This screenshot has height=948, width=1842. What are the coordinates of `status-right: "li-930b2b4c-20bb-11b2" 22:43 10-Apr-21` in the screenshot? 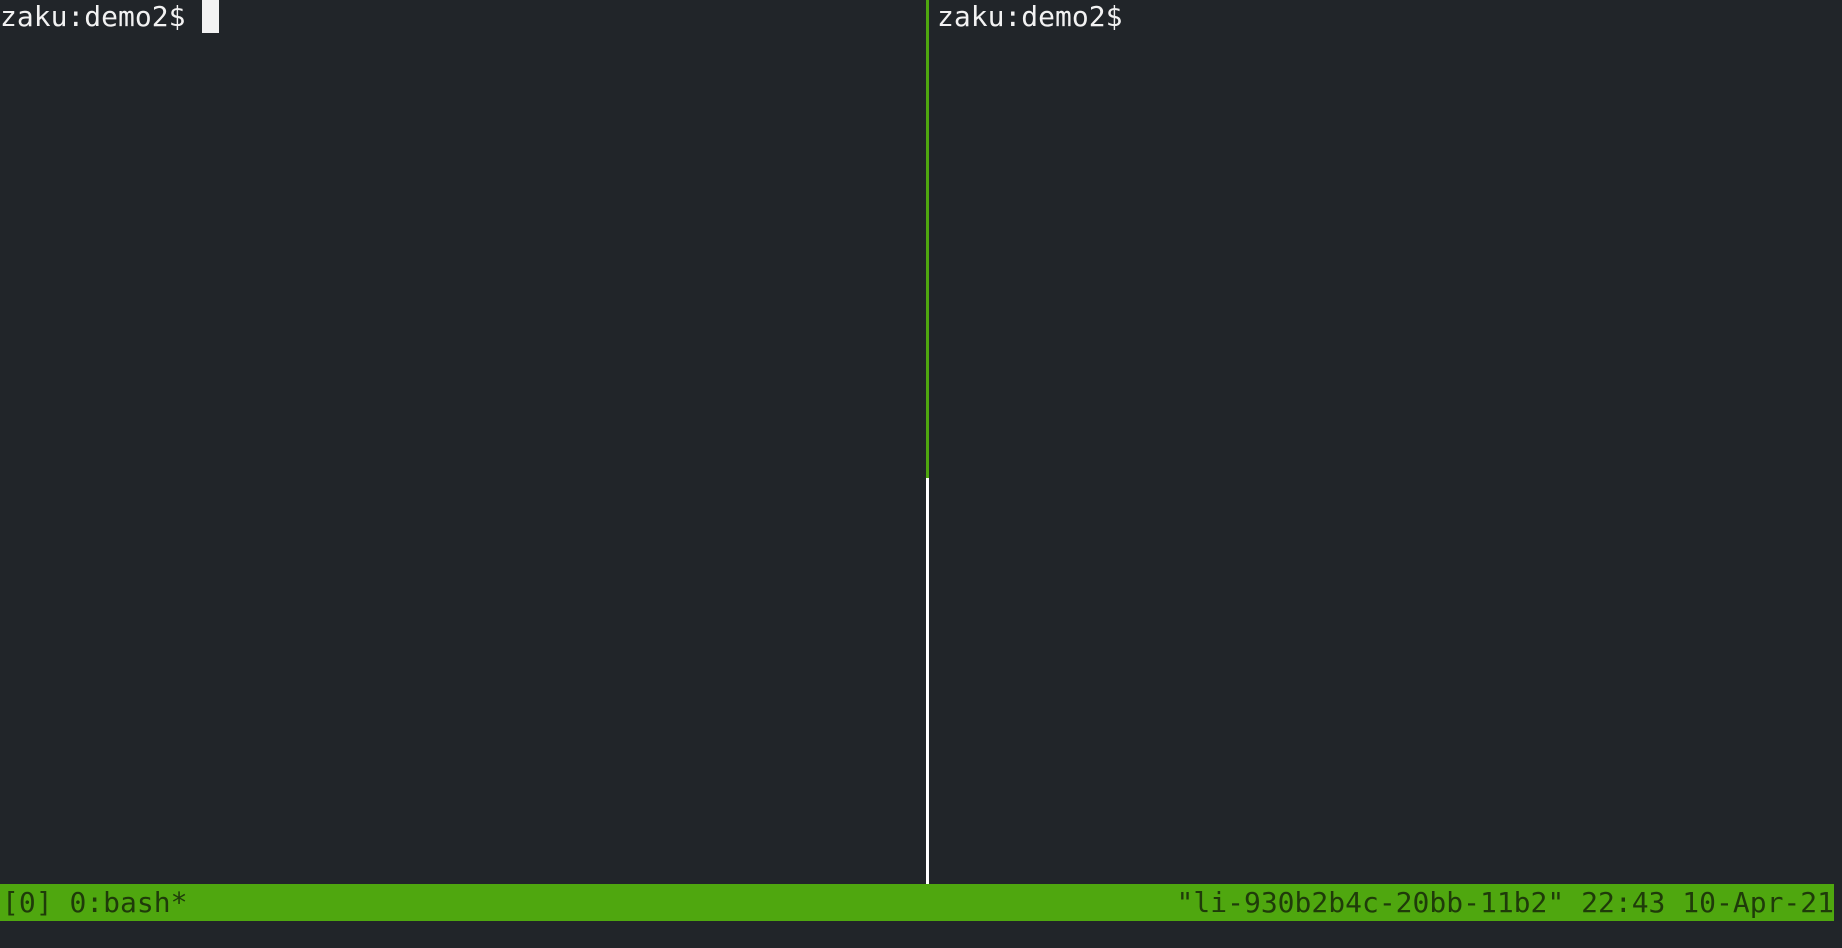 It's located at (1505, 902).